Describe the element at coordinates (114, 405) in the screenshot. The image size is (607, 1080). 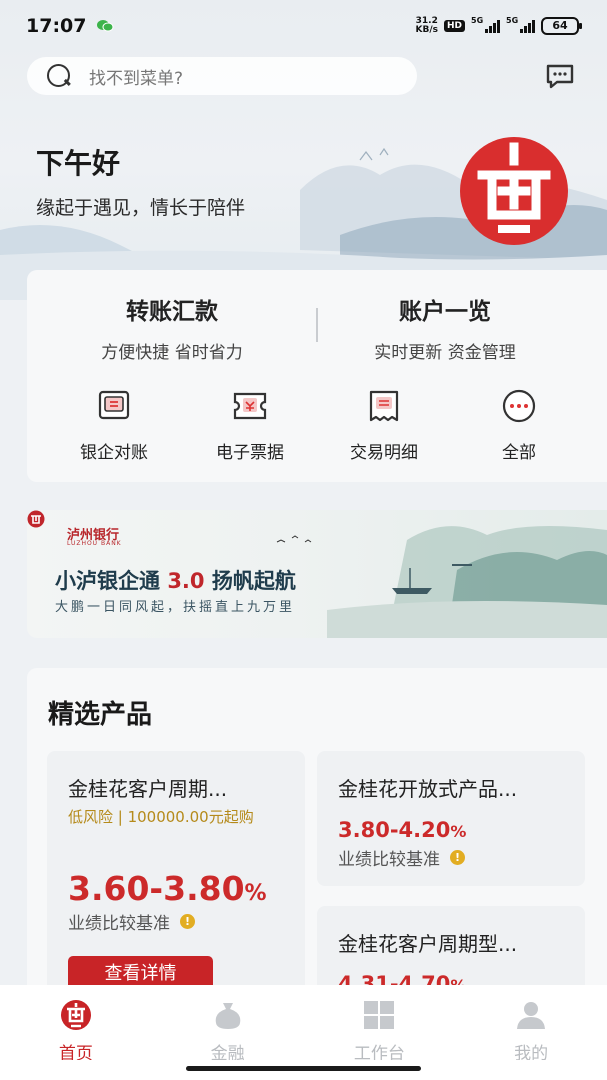
I see `reconcile-icon` at that location.